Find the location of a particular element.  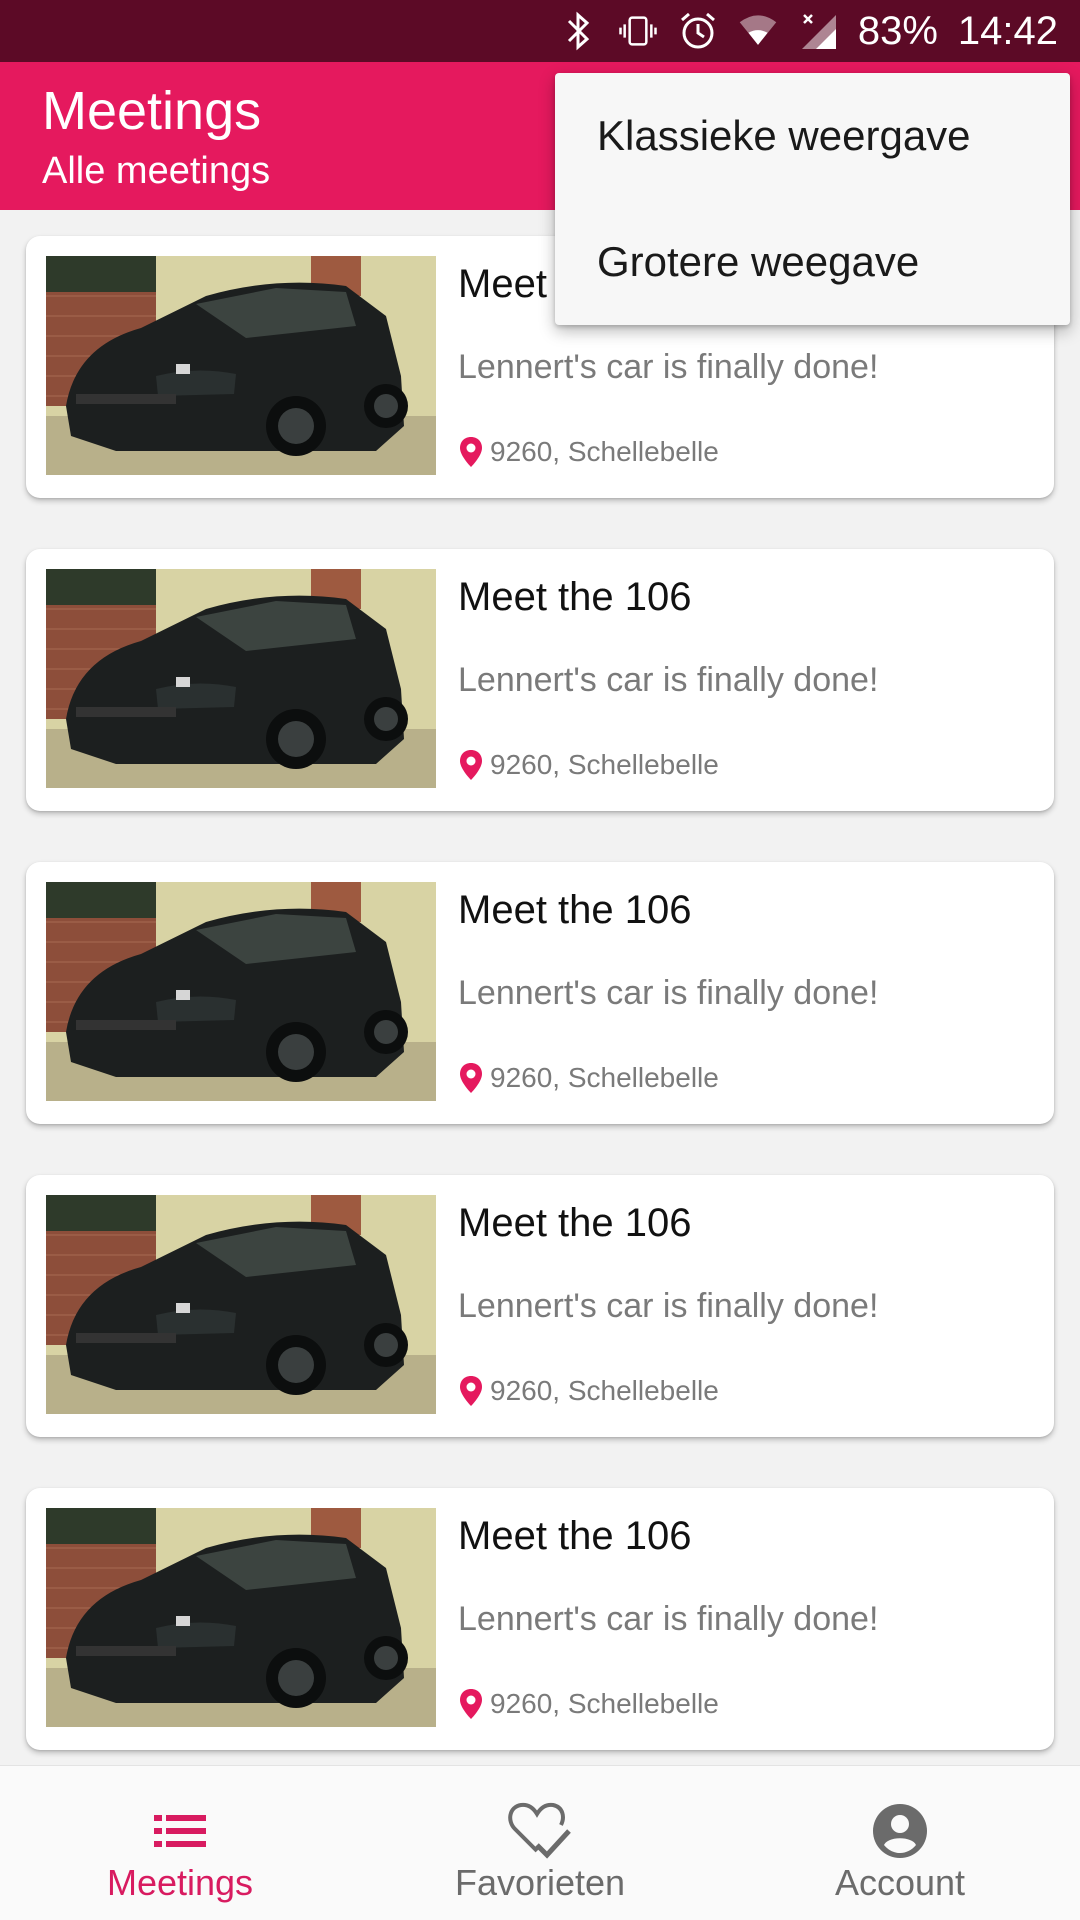

view-options-menu: Klassieke weergave Grotere weegave is located at coordinates (812, 199).